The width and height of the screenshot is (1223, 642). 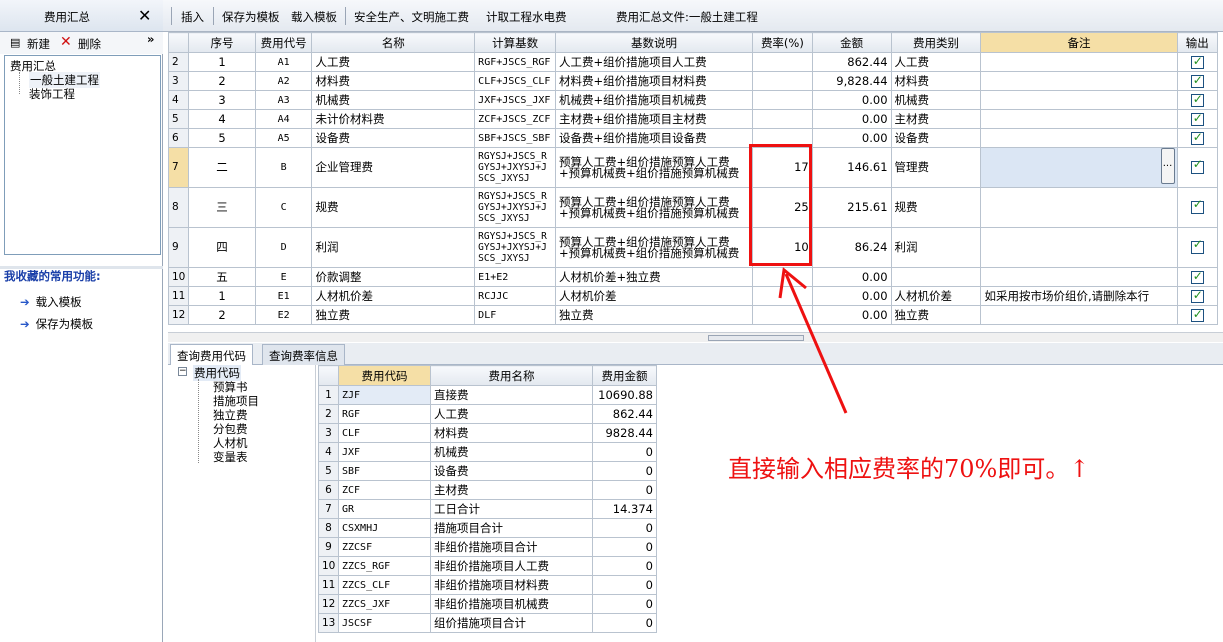 What do you see at coordinates (230, 457) in the screenshot?
I see `code-tree-item: 变量表` at bounding box center [230, 457].